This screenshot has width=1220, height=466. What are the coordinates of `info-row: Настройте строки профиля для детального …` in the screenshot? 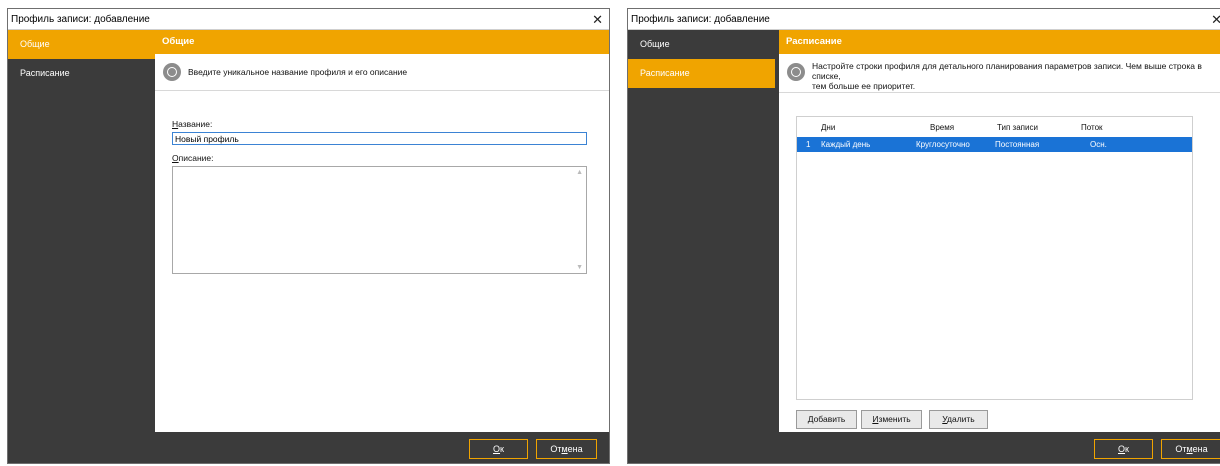 It's located at (999, 73).